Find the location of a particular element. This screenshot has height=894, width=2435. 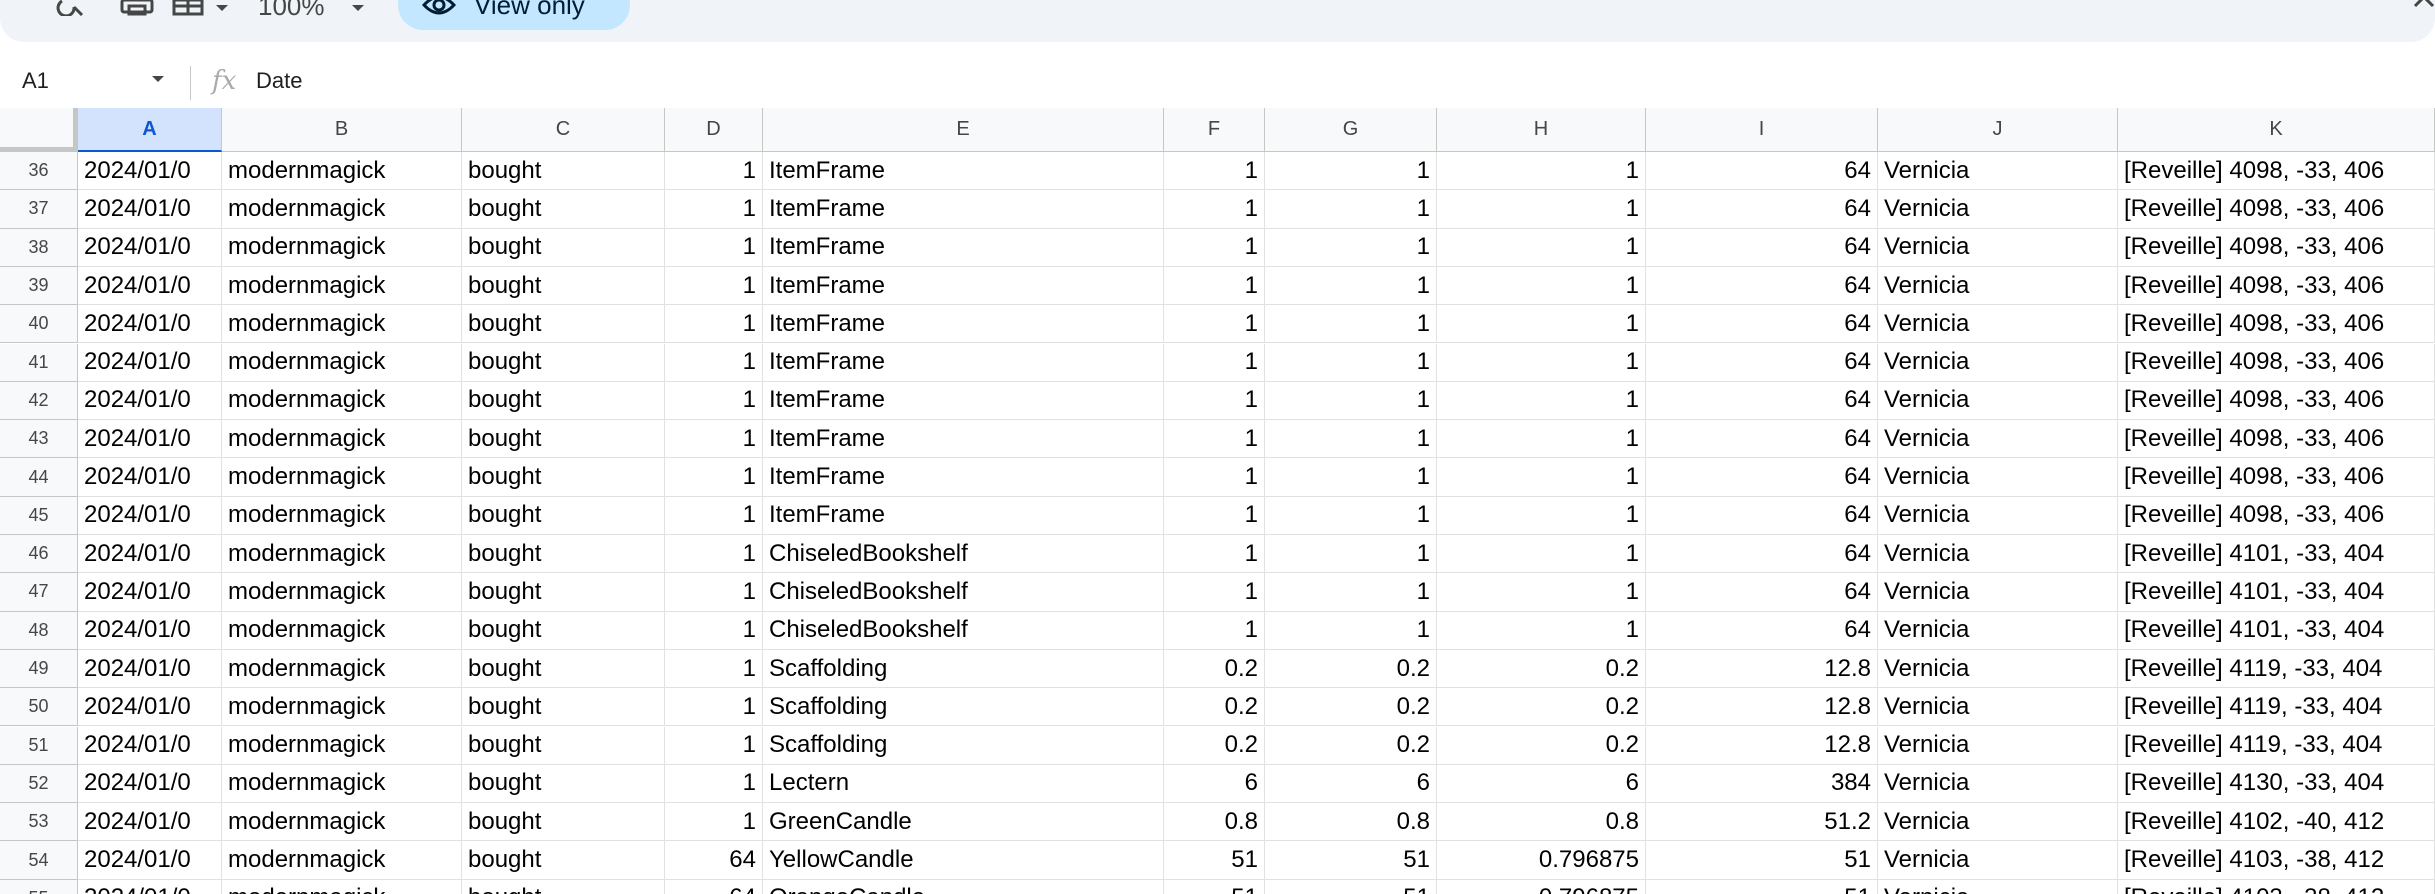

zoom-select: 100% is located at coordinates (291, 11).